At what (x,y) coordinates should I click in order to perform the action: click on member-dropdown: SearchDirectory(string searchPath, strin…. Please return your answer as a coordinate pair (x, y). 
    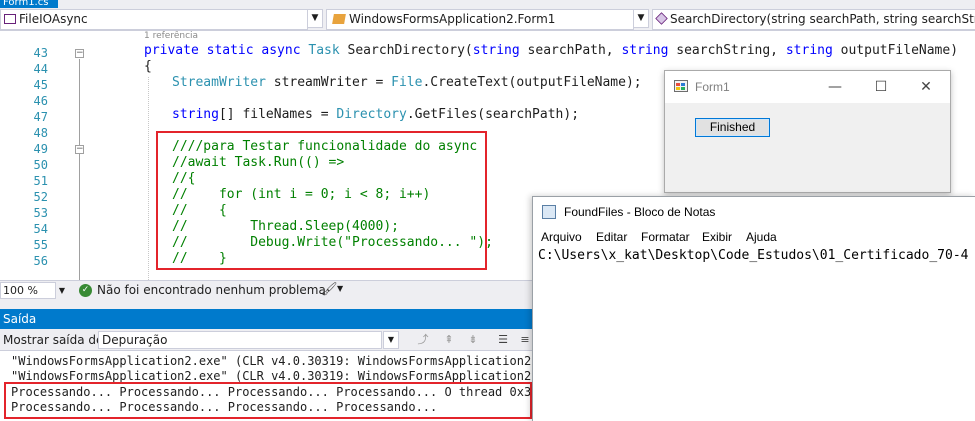
    Looking at the image, I should click on (813, 19).